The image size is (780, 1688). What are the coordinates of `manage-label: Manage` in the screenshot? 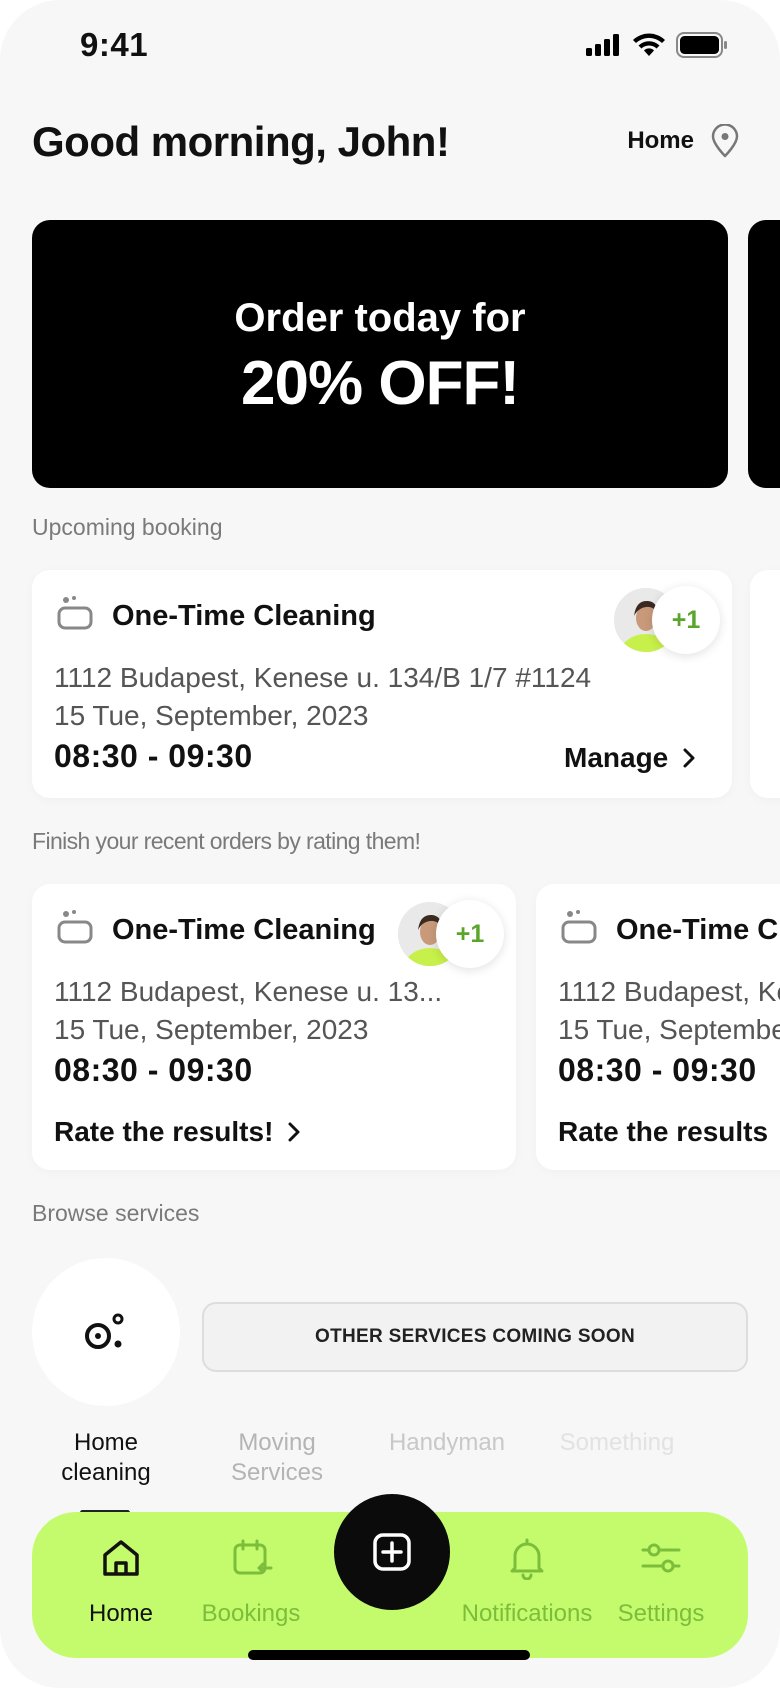 It's located at (616, 757).